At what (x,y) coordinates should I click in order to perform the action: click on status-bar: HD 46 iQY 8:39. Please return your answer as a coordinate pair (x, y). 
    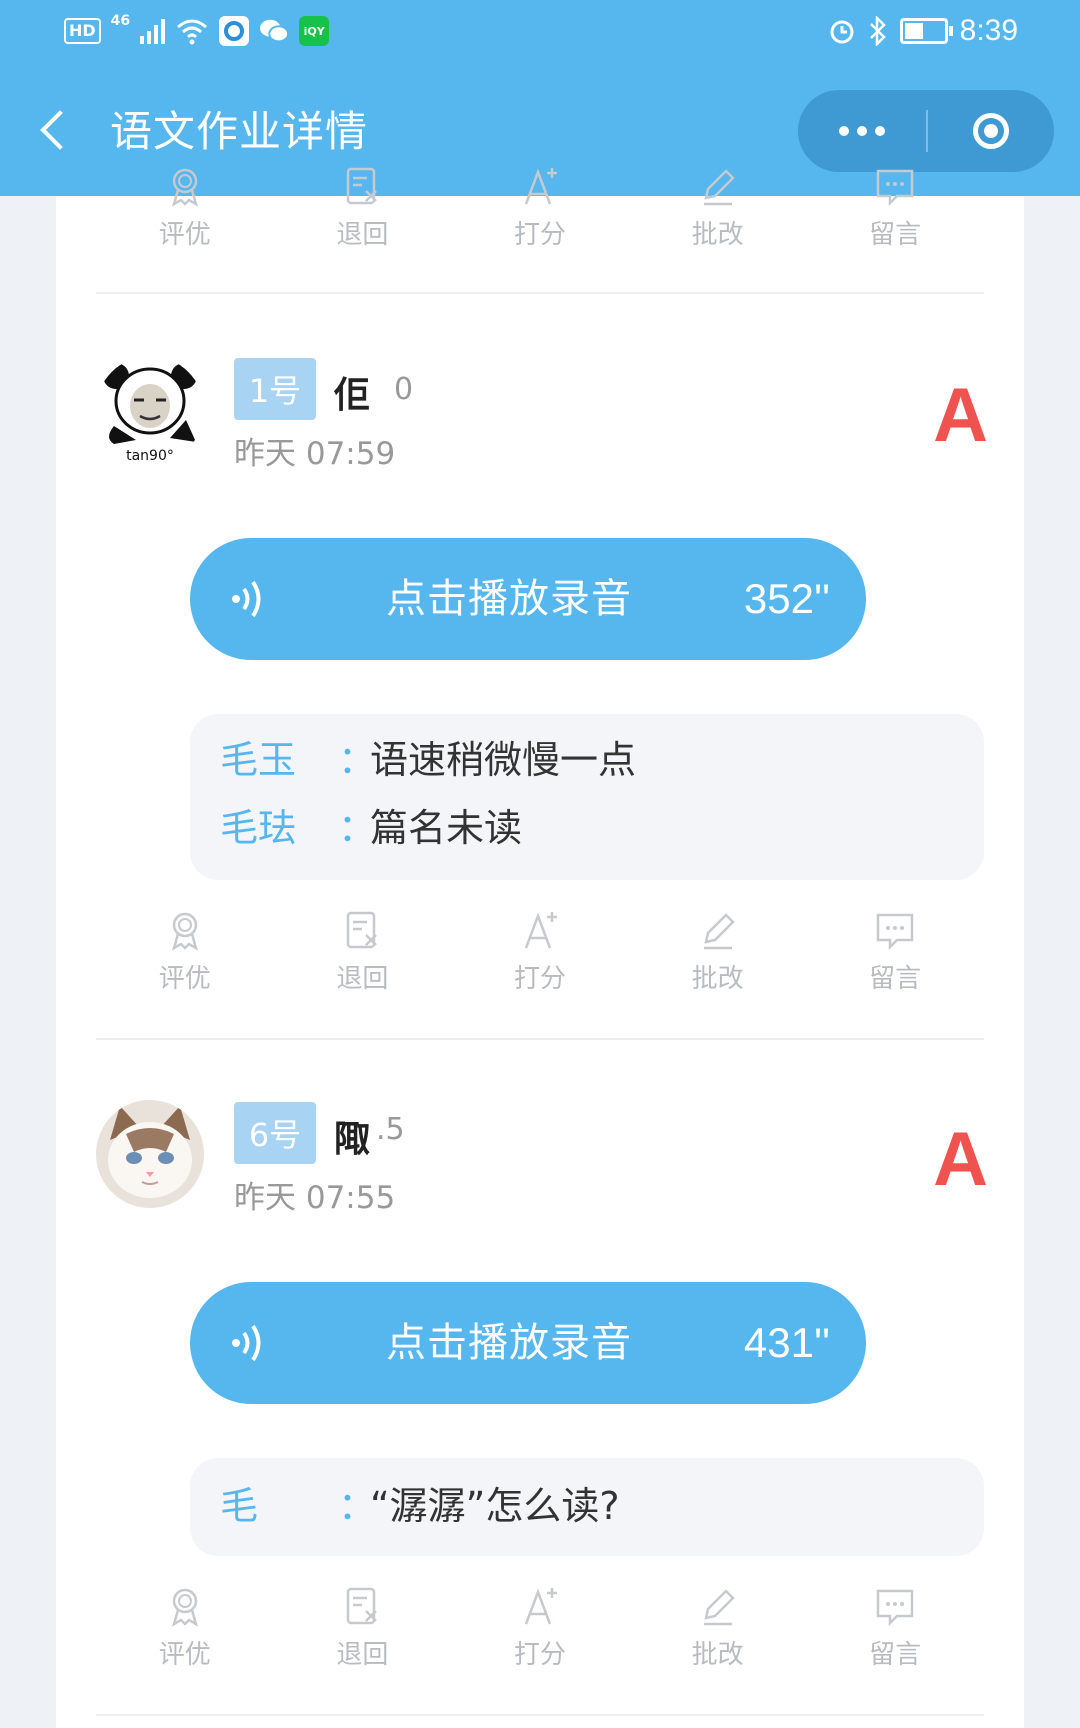
    Looking at the image, I should click on (540, 36).